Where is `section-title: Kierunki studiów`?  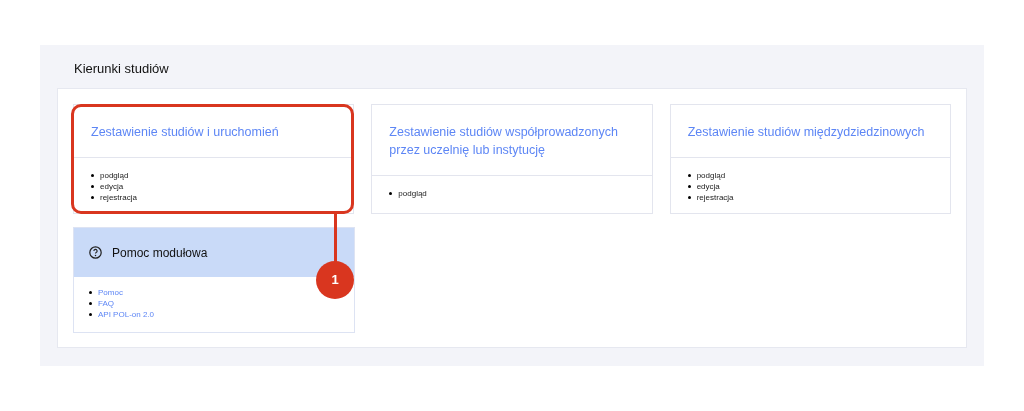 section-title: Kierunki studiów is located at coordinates (121, 69).